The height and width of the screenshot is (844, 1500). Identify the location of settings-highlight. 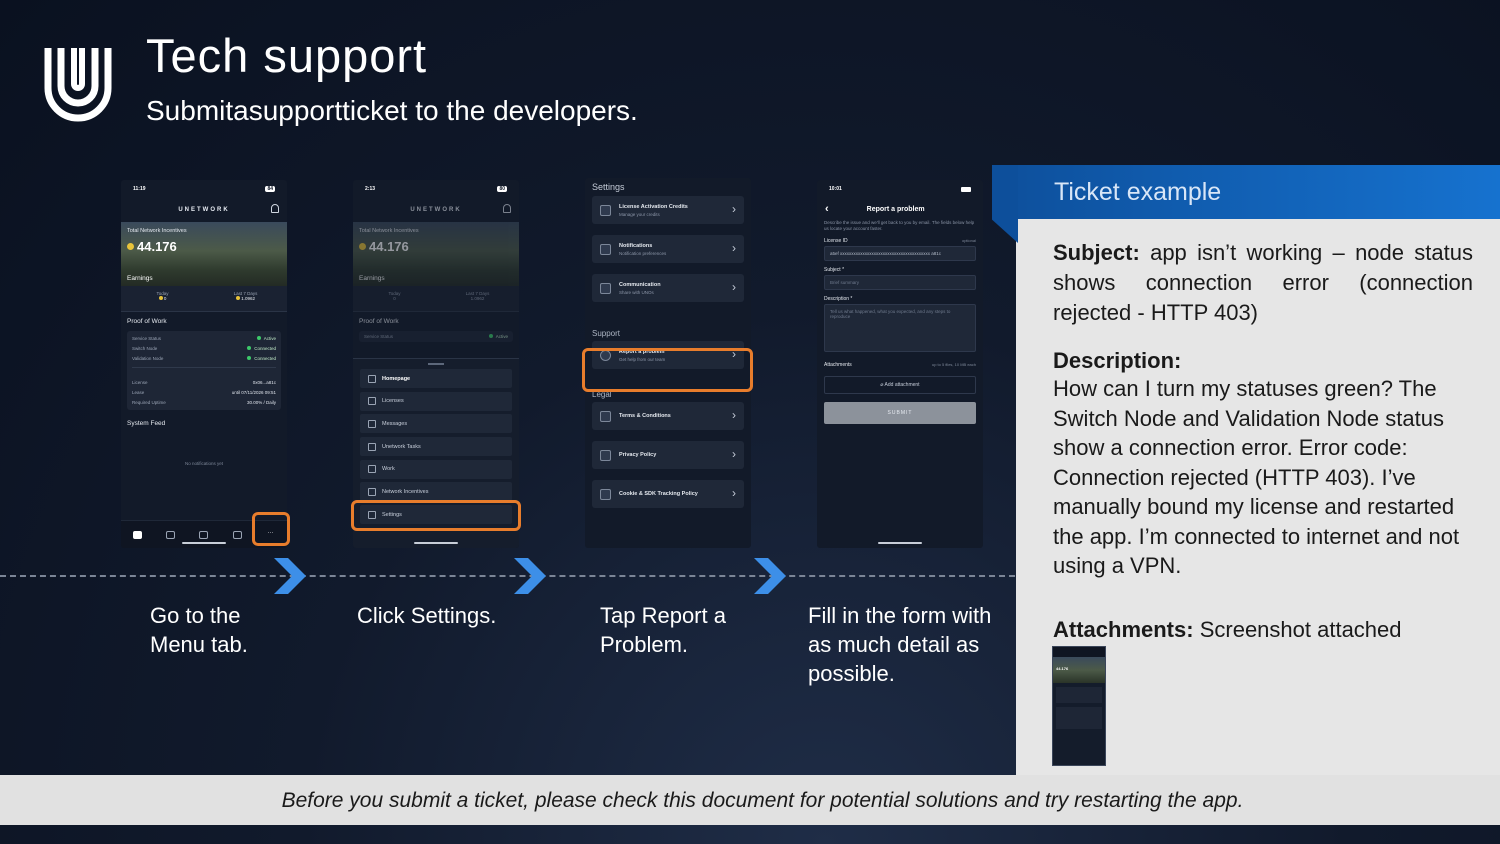
(436, 515).